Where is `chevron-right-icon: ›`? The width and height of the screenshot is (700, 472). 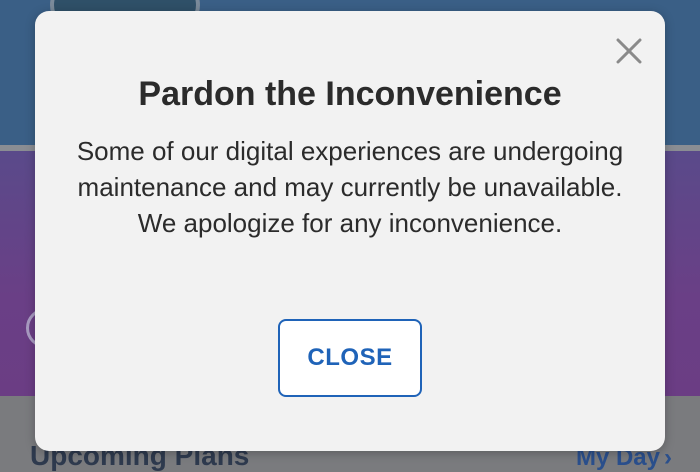 chevron-right-icon: › is located at coordinates (668, 457).